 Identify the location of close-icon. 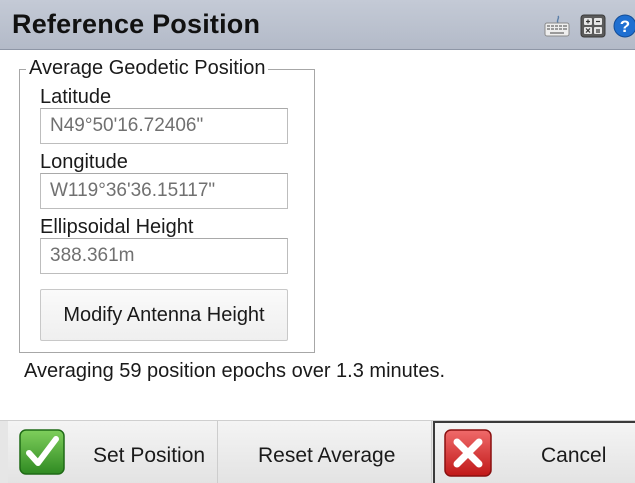
(468, 453).